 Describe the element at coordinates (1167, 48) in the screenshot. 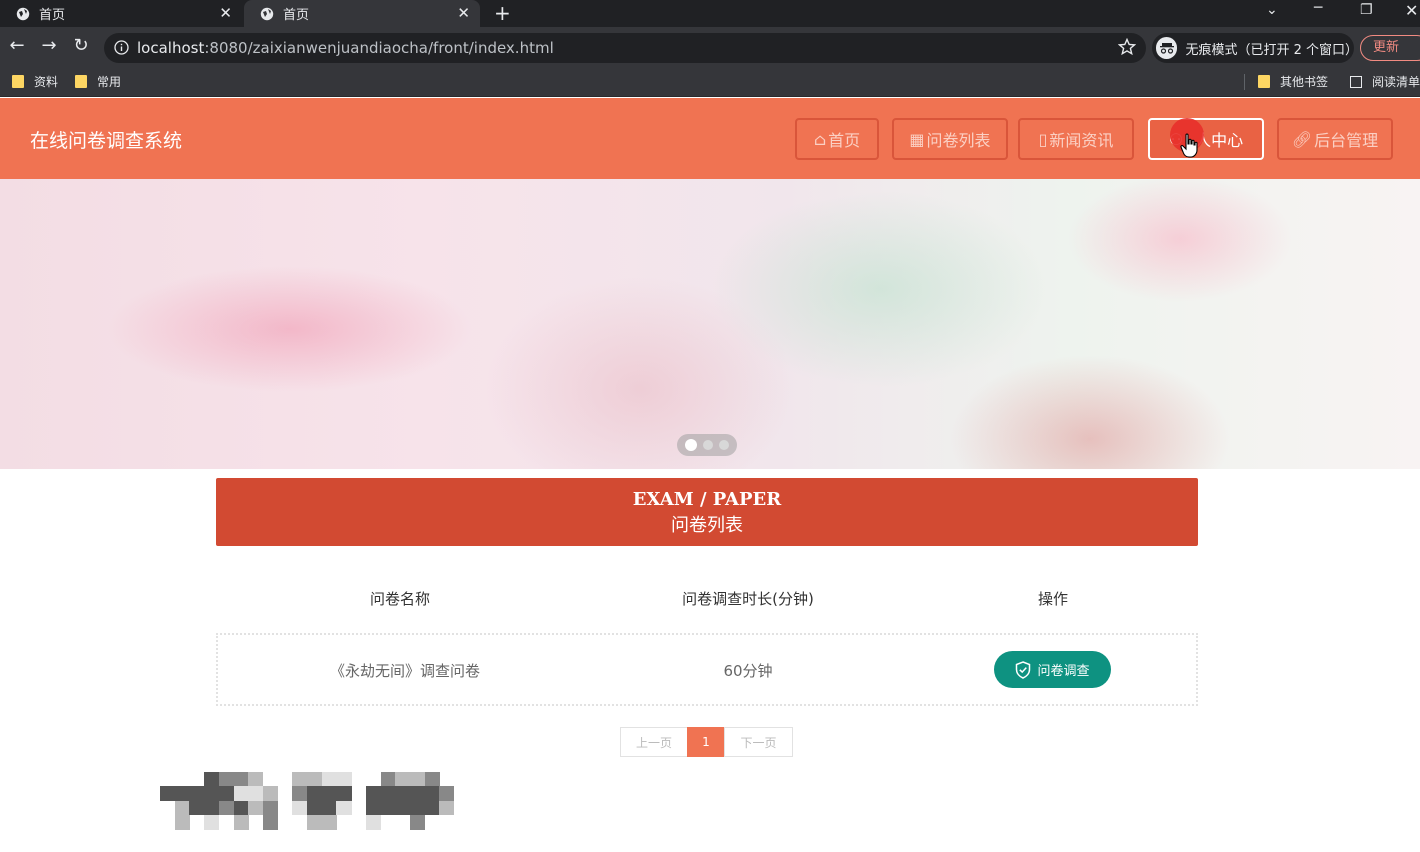

I see `incognito-icon` at that location.